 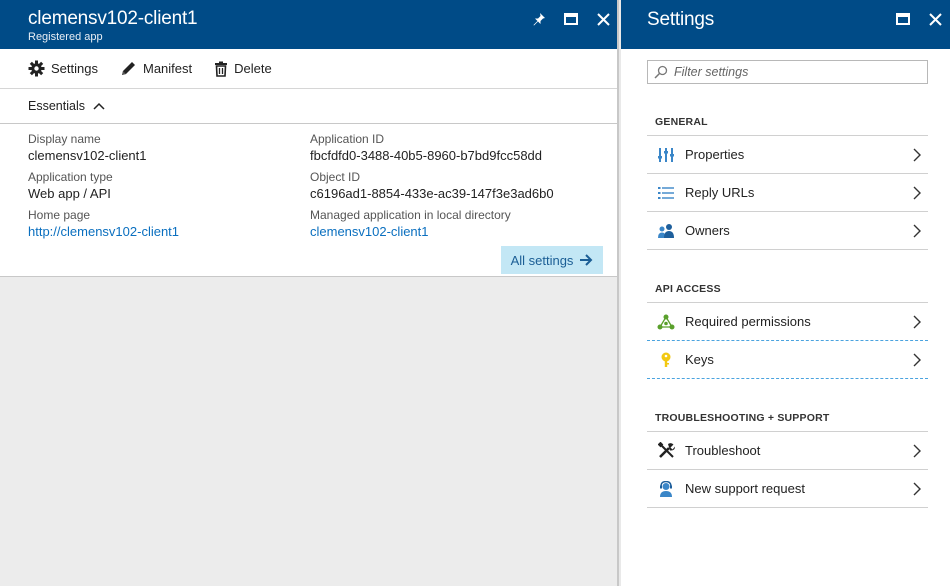 What do you see at coordinates (699, 359) in the screenshot?
I see `settings-item-label: Keys` at bounding box center [699, 359].